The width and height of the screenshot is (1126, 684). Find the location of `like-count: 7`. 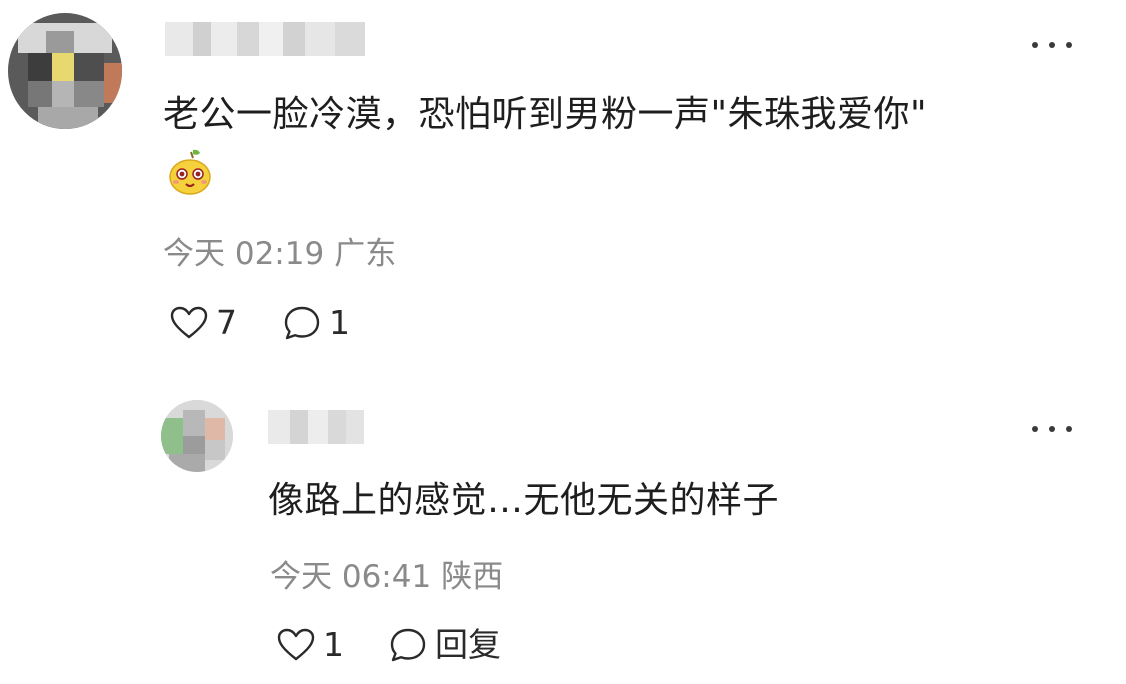

like-count: 7 is located at coordinates (226, 322).